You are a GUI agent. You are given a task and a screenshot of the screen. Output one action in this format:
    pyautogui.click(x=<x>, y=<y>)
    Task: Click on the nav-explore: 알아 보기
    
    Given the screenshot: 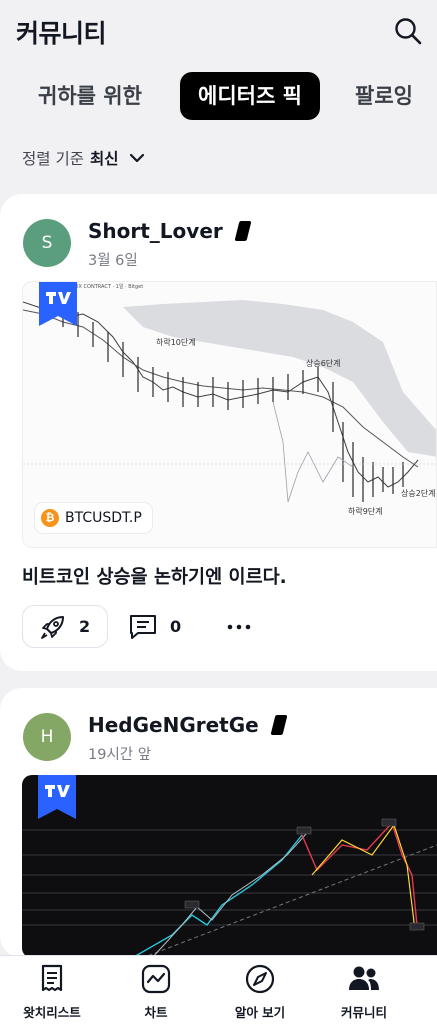 What is the action you would take?
    pyautogui.click(x=260, y=990)
    